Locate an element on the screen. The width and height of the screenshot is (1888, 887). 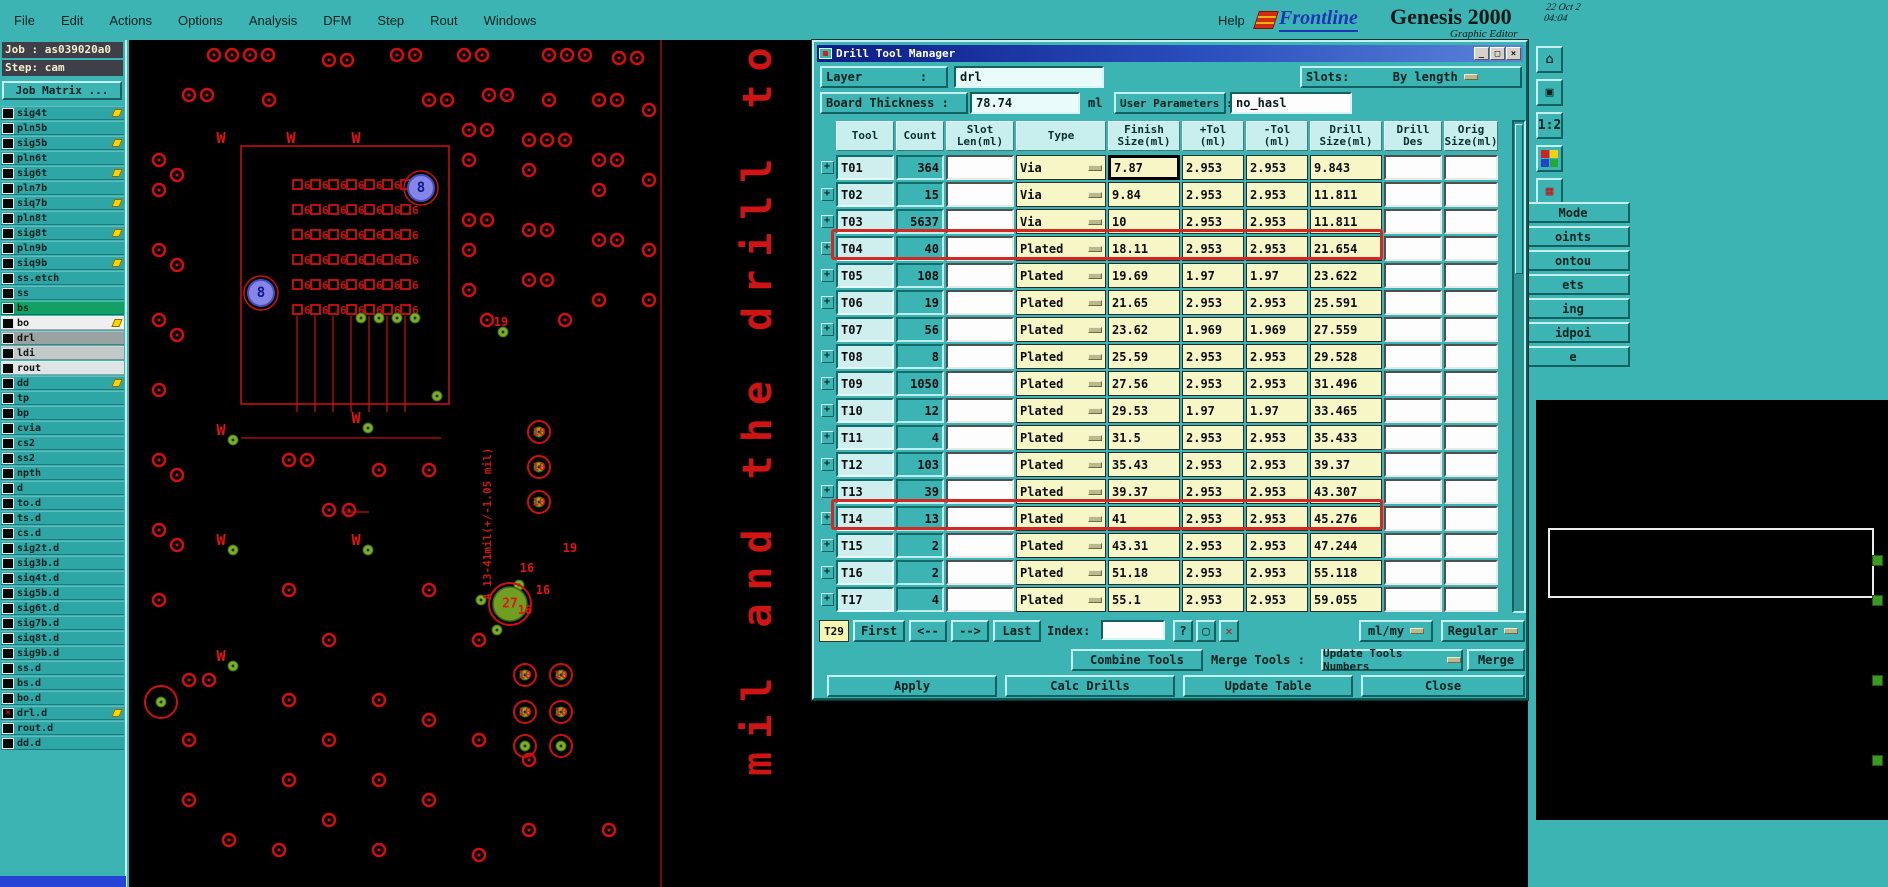
tool-row-T10: + T10 12 Plated 29.53 1.97 1.97 33.465 is located at coordinates (1164, 410).